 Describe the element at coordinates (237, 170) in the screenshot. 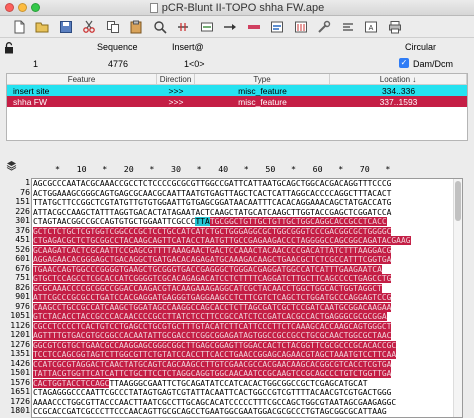

I see `sequence-ruler: * 10 * 20 * 30 * 40 * 50 * 60 * 70 *` at that location.